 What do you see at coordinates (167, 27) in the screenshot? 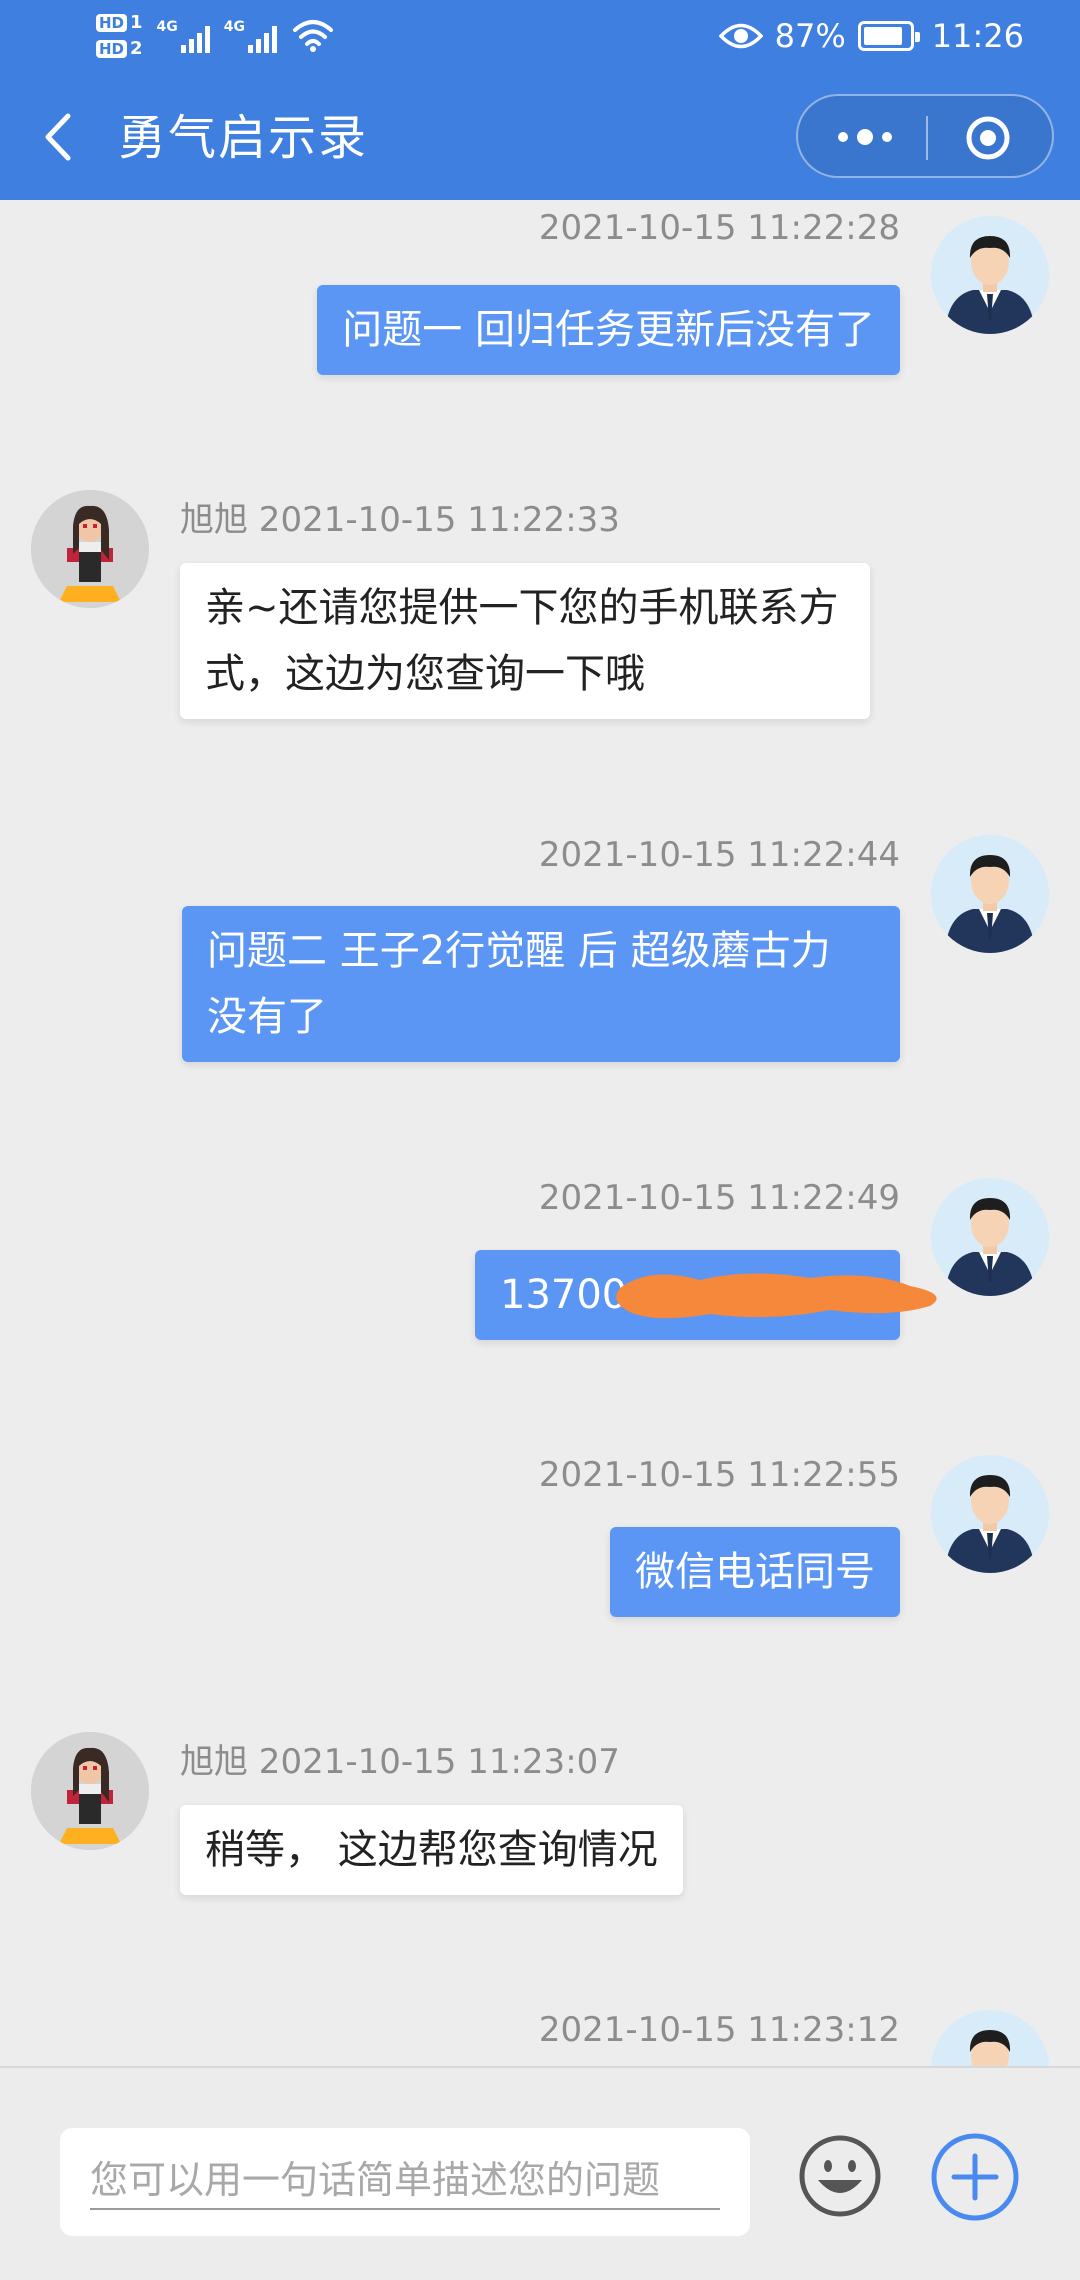
I see `network-type-1: 4G` at bounding box center [167, 27].